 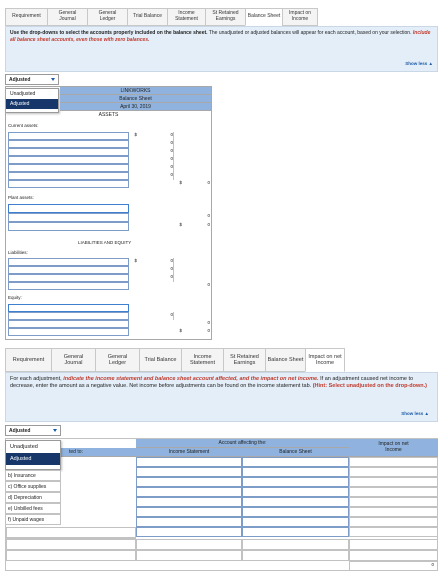 I want to click on current-assets-total-row: $ 0, so click(x=109, y=184).